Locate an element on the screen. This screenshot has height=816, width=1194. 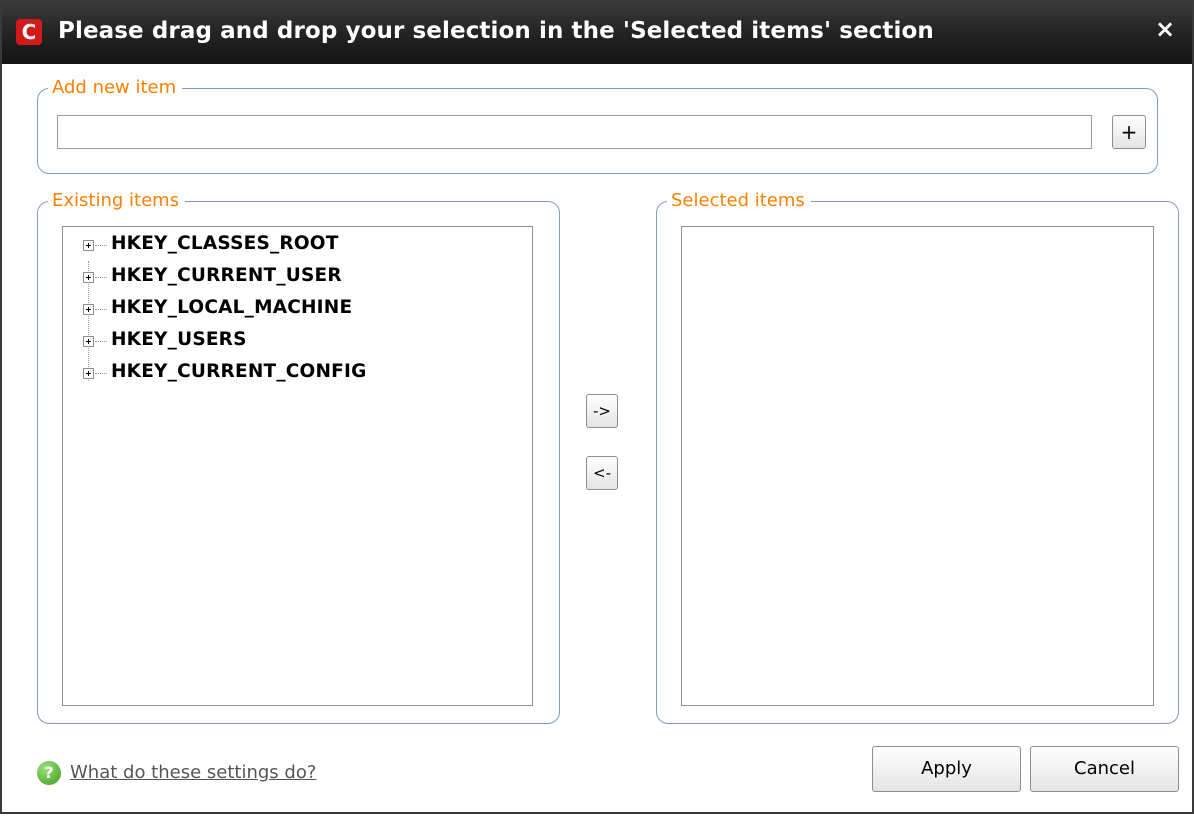
tree-item-label: HKEY_LOCAL_MACHINE is located at coordinates (232, 307).